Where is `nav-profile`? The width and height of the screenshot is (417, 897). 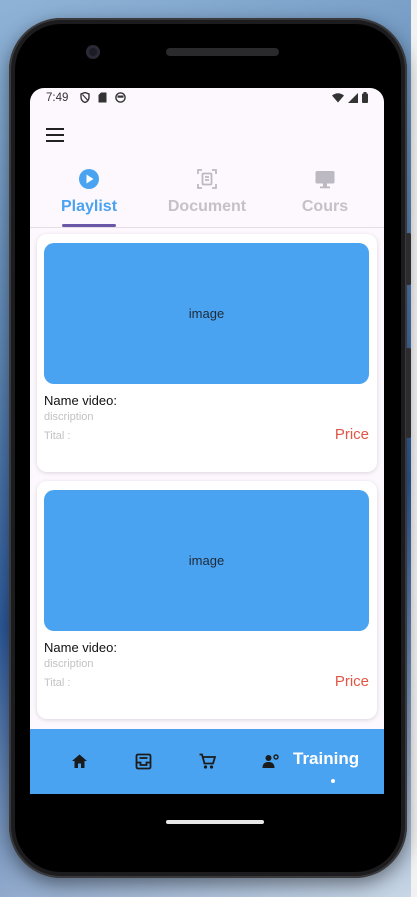
nav-profile is located at coordinates (270, 761).